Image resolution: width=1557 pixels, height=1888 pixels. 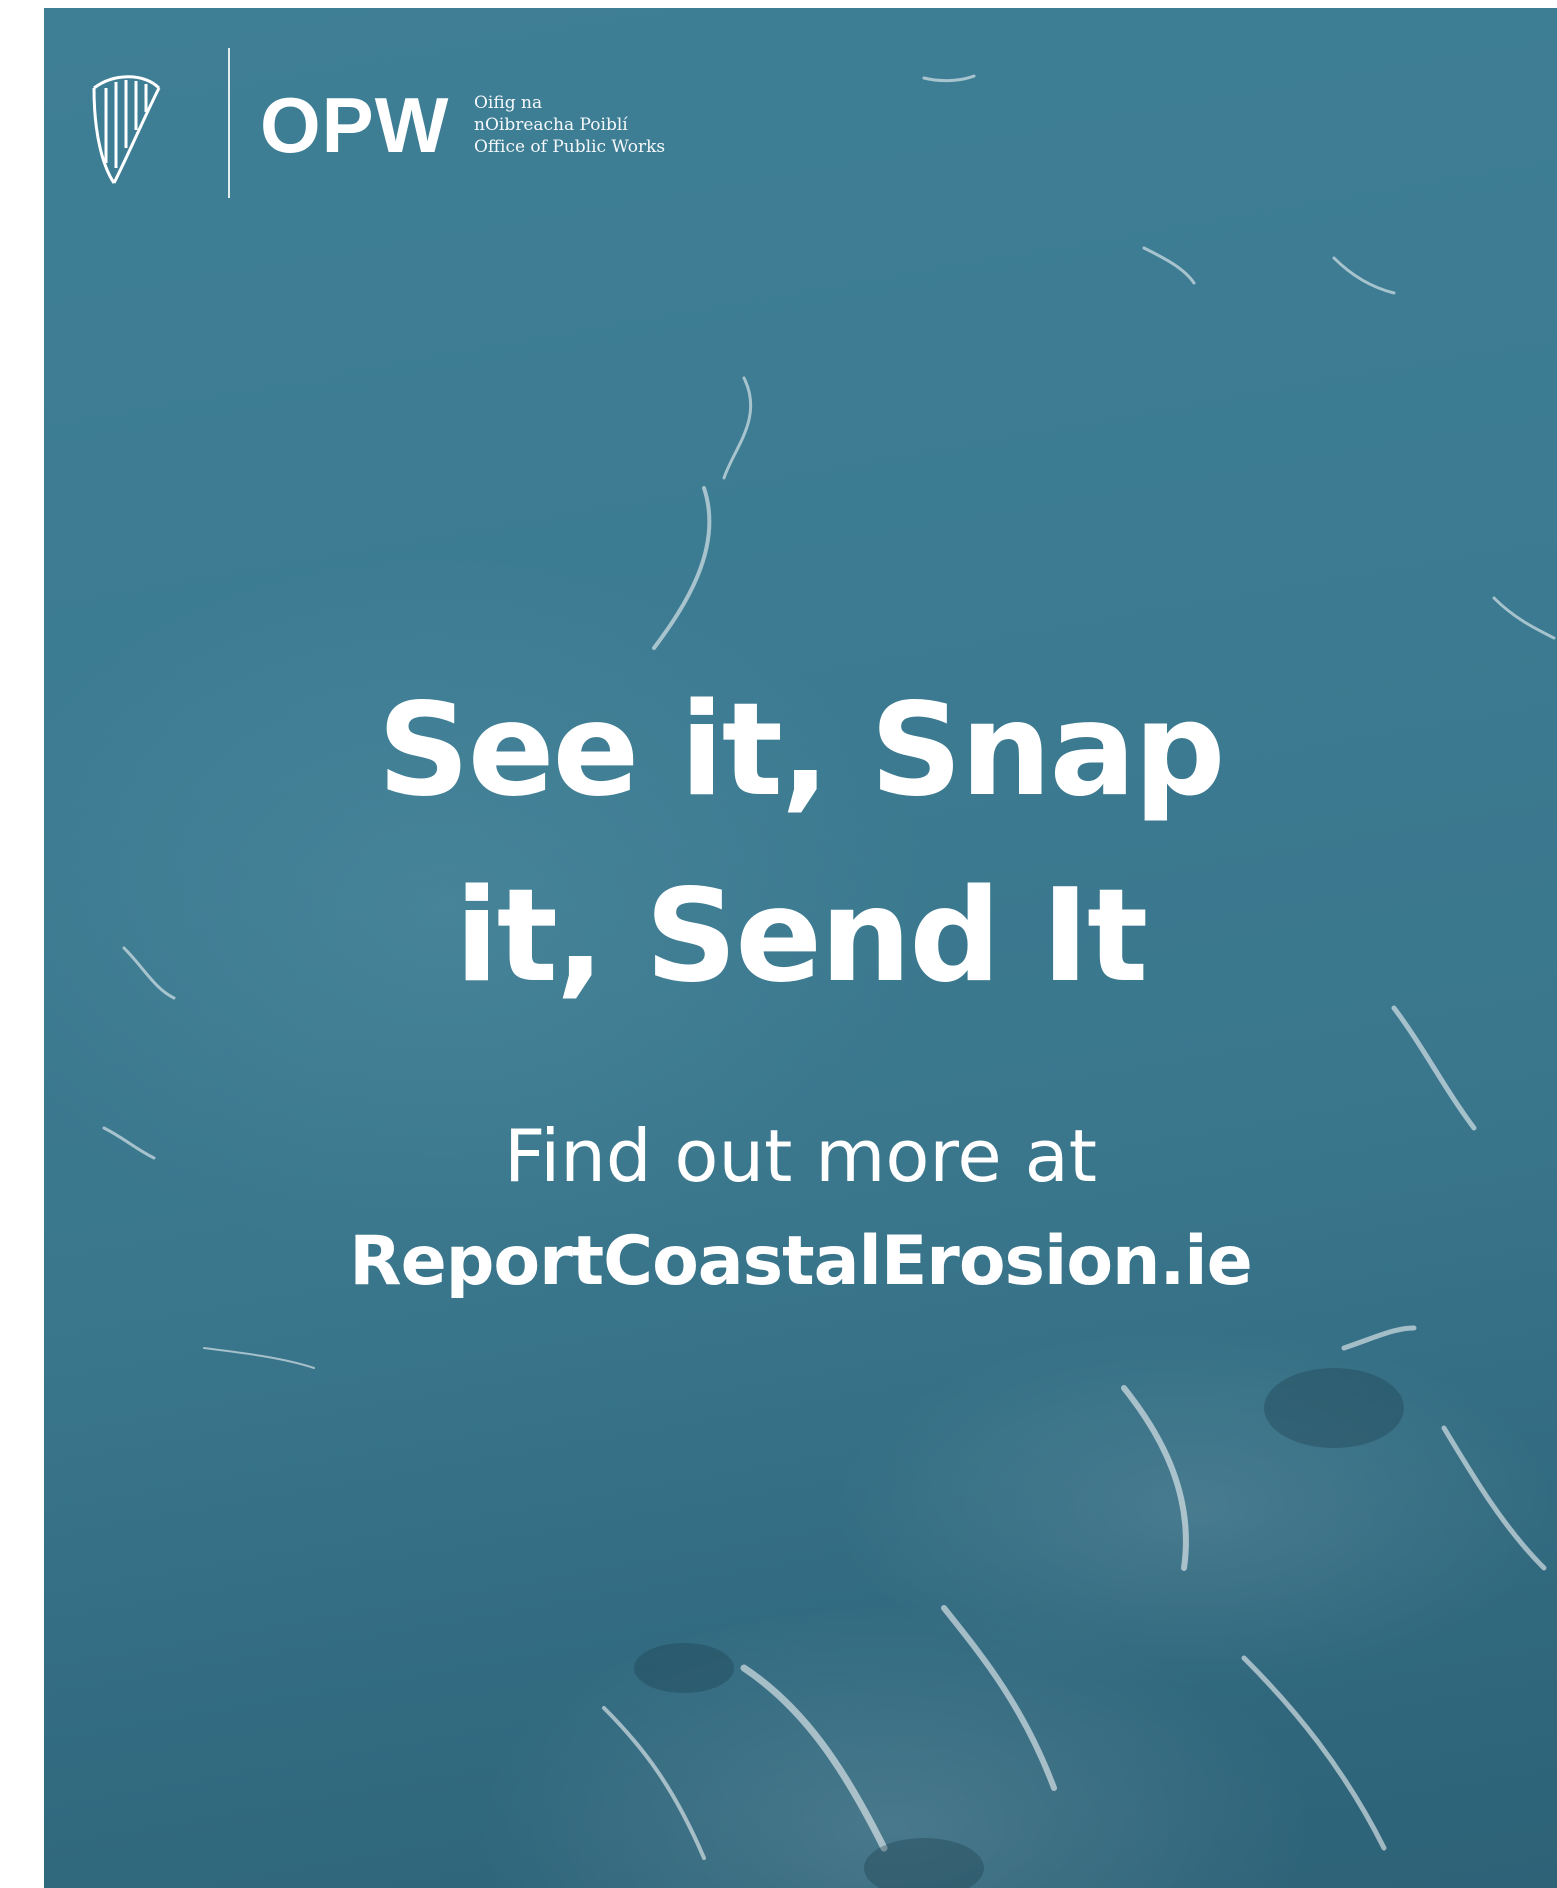 What do you see at coordinates (801, 750) in the screenshot?
I see `headline-line-1: See it, Snap` at bounding box center [801, 750].